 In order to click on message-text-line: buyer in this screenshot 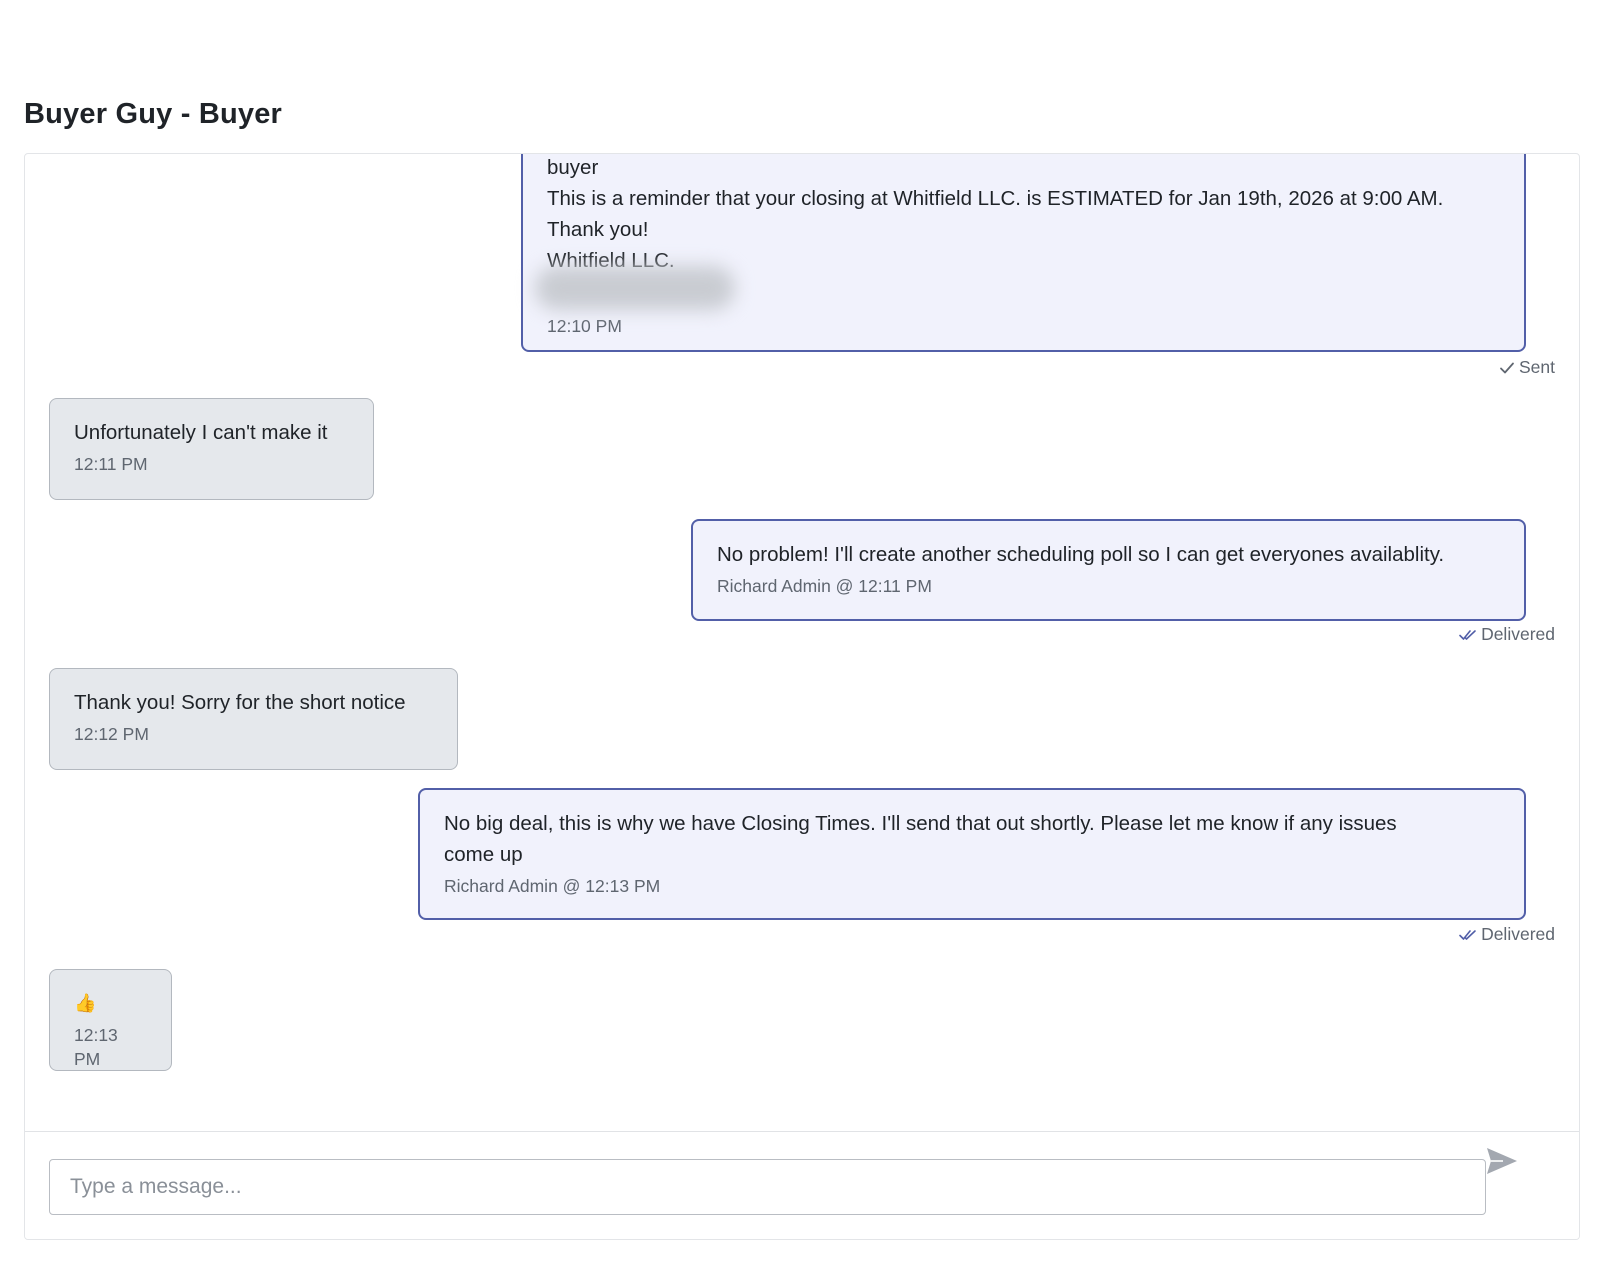, I will do `click(573, 167)`.